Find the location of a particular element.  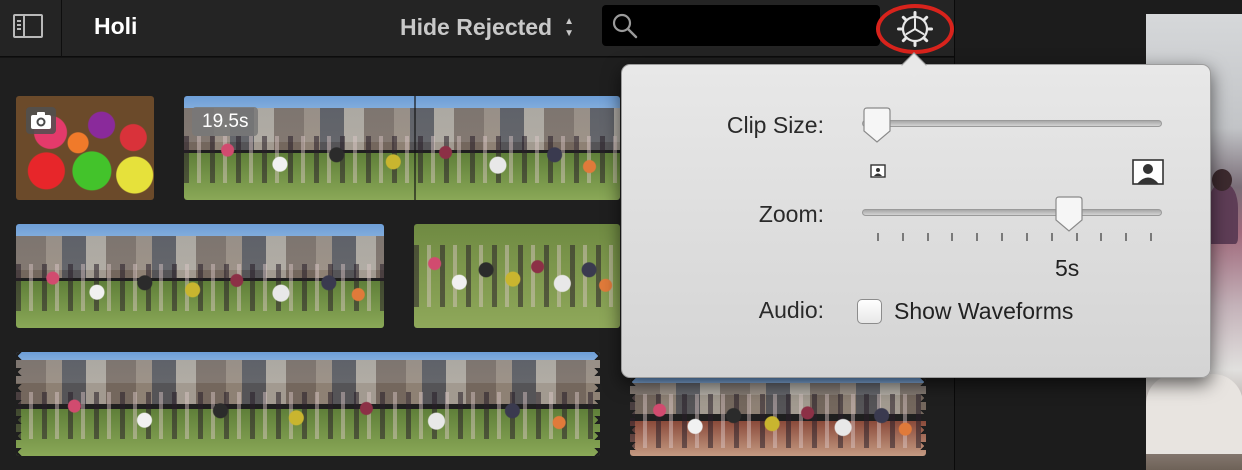

zoom-label: Zoom: is located at coordinates (791, 214).